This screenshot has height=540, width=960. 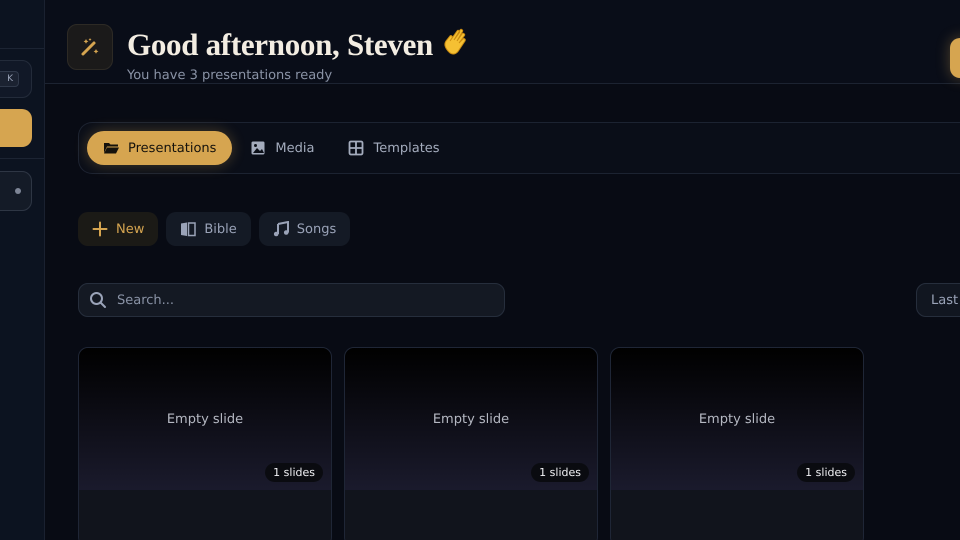 What do you see at coordinates (304, 229) in the screenshot?
I see `action-button: Songs` at bounding box center [304, 229].